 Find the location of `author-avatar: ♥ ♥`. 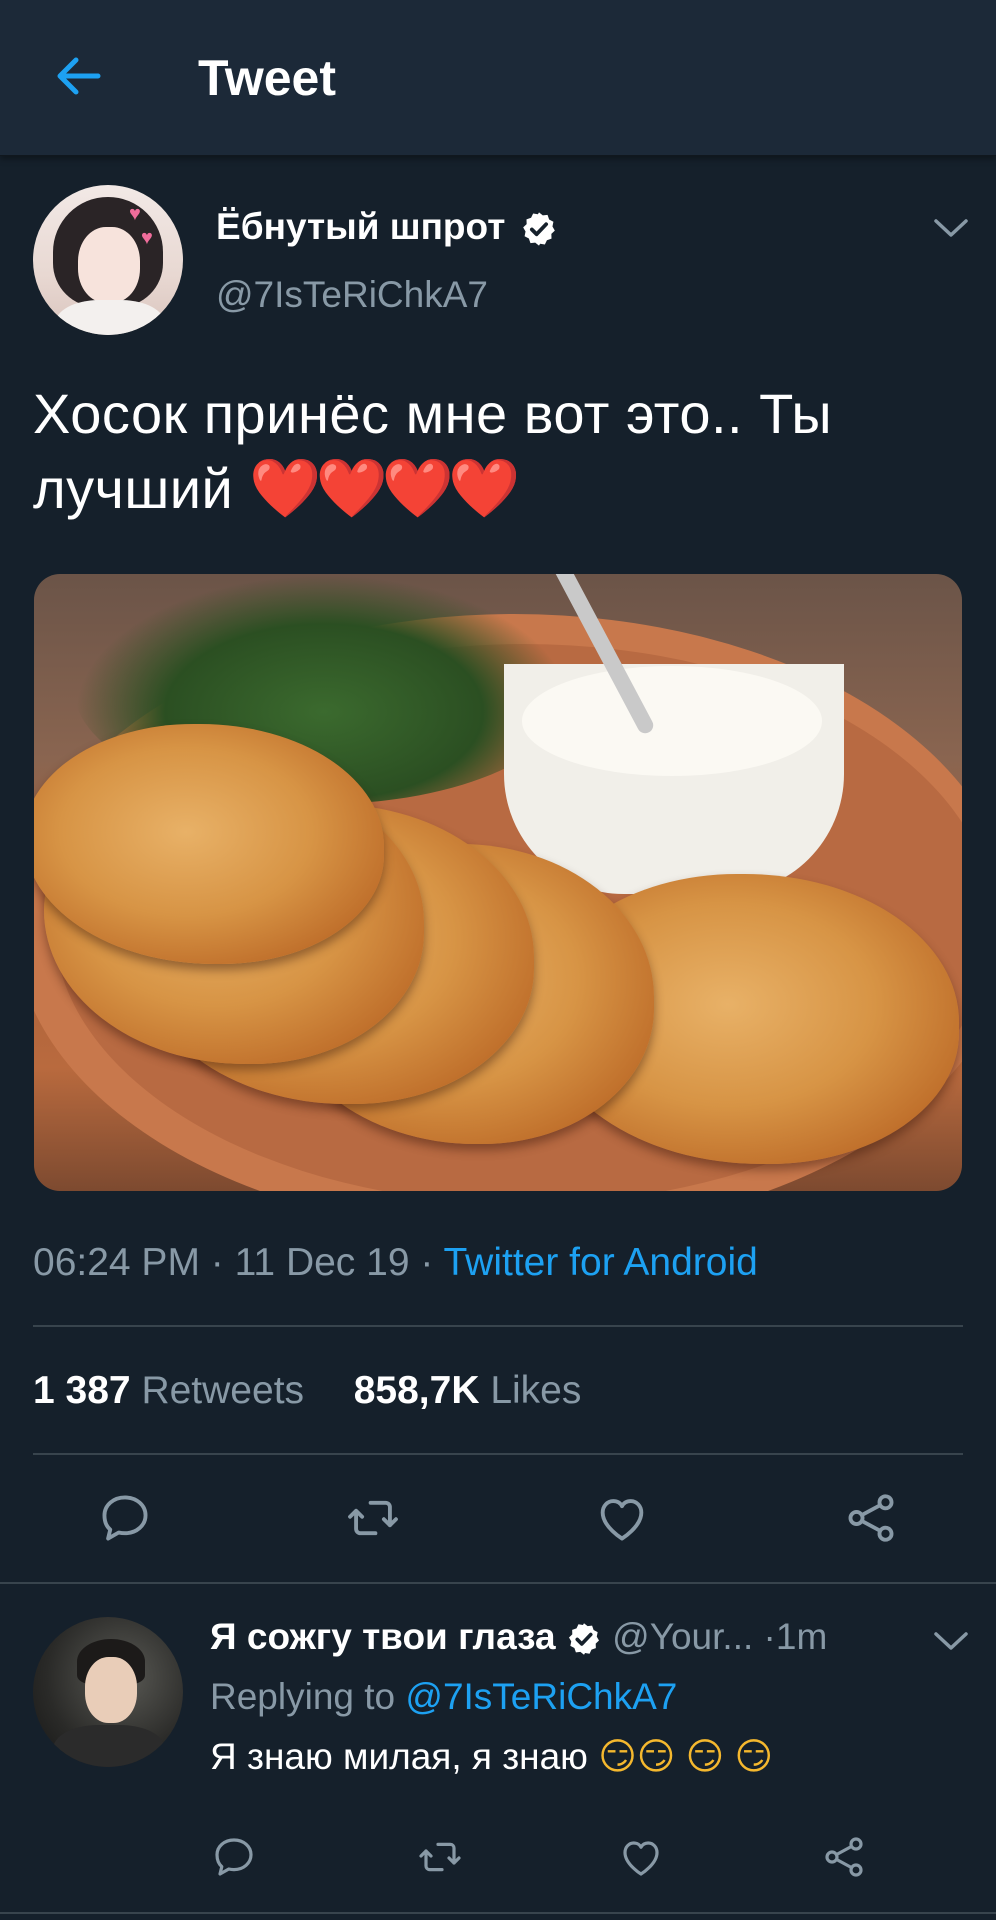

author-avatar: ♥ ♥ is located at coordinates (108, 260).